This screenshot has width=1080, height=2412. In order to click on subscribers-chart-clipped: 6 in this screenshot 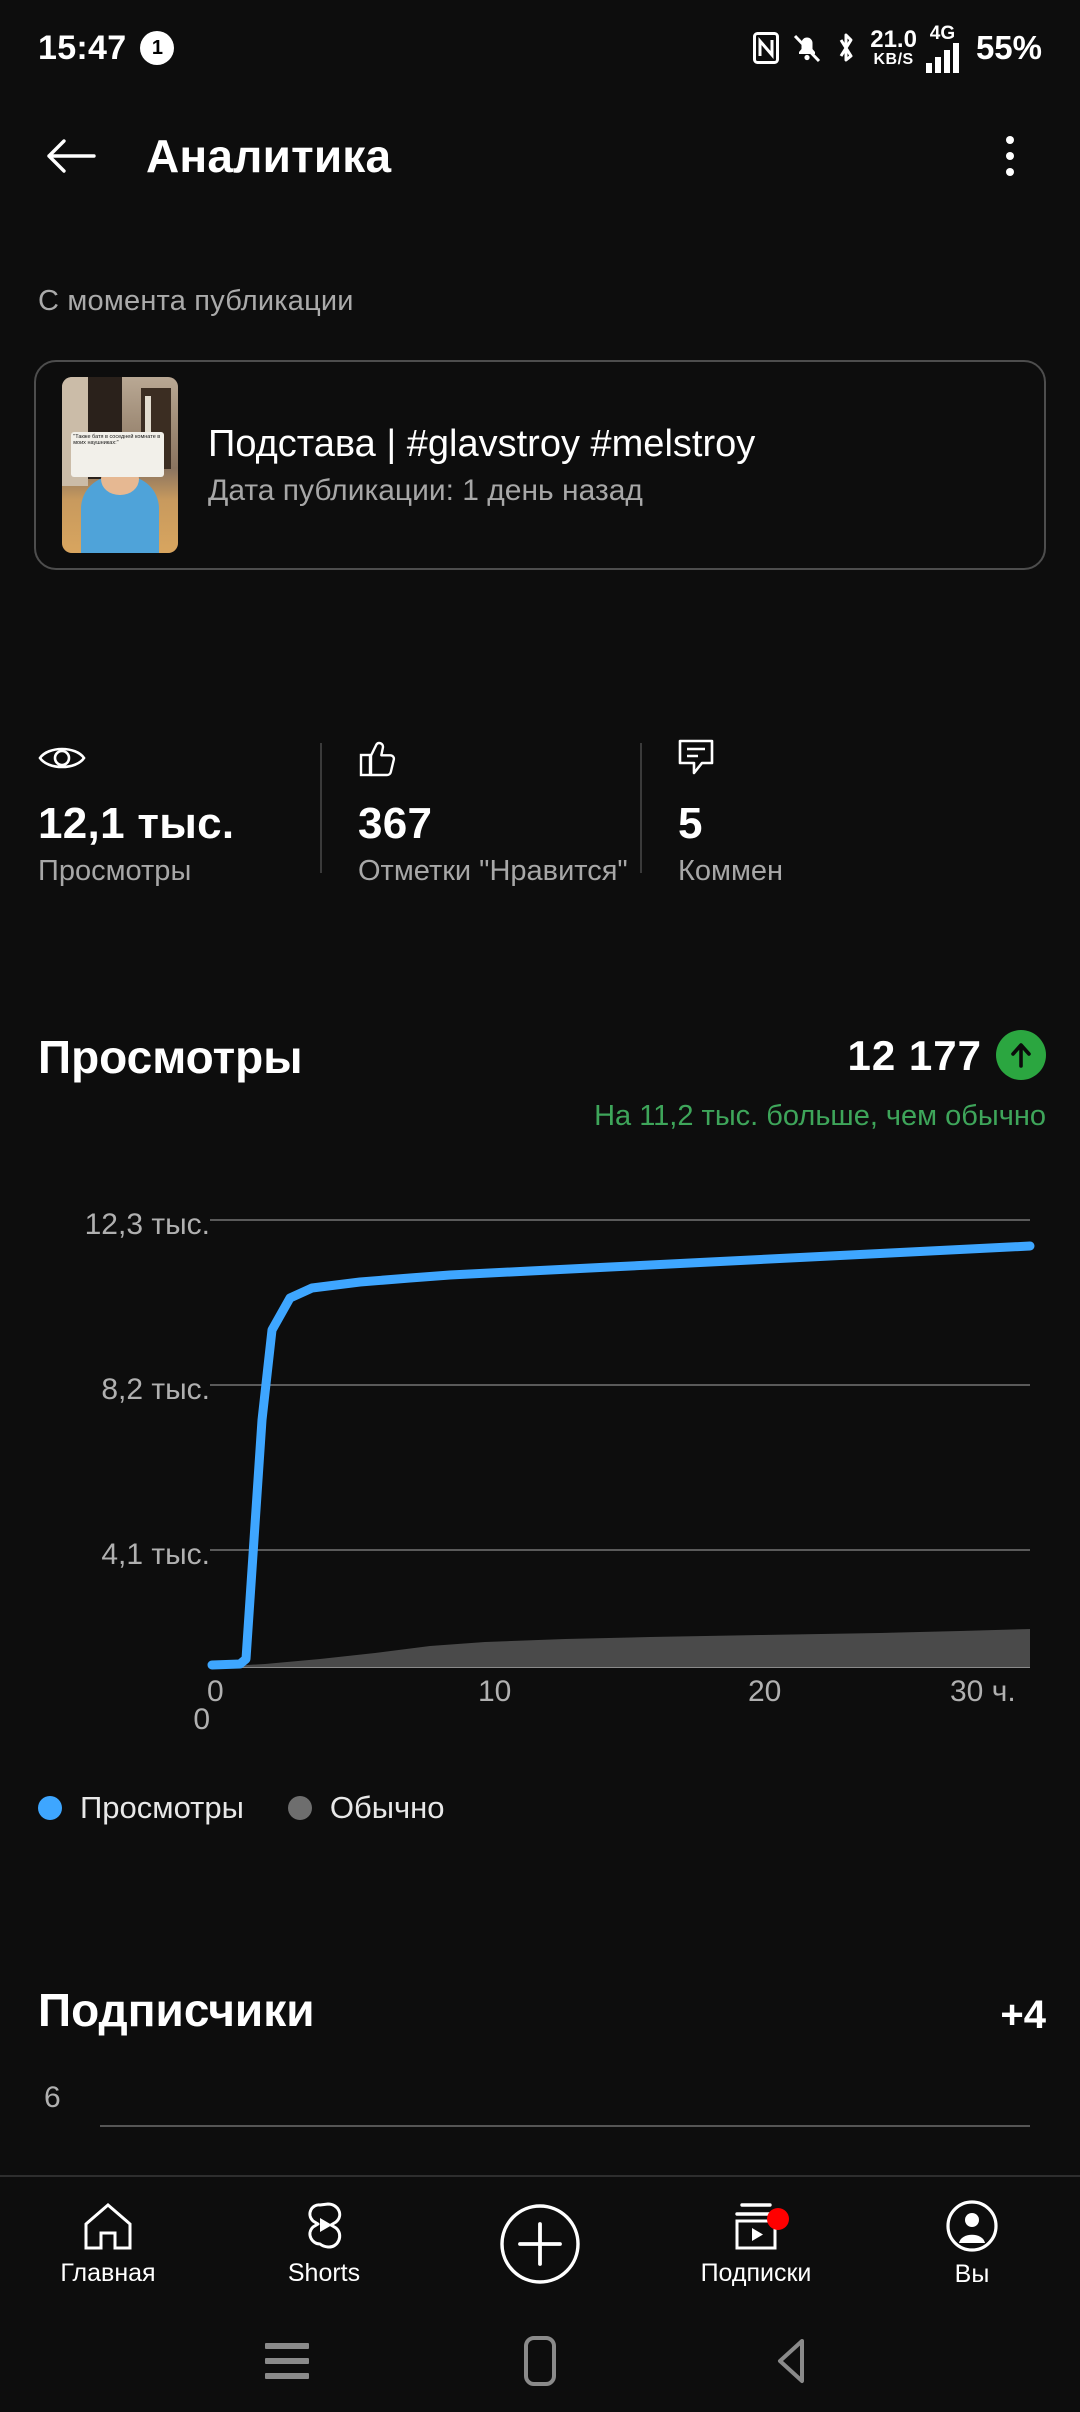, I will do `click(540, 2109)`.